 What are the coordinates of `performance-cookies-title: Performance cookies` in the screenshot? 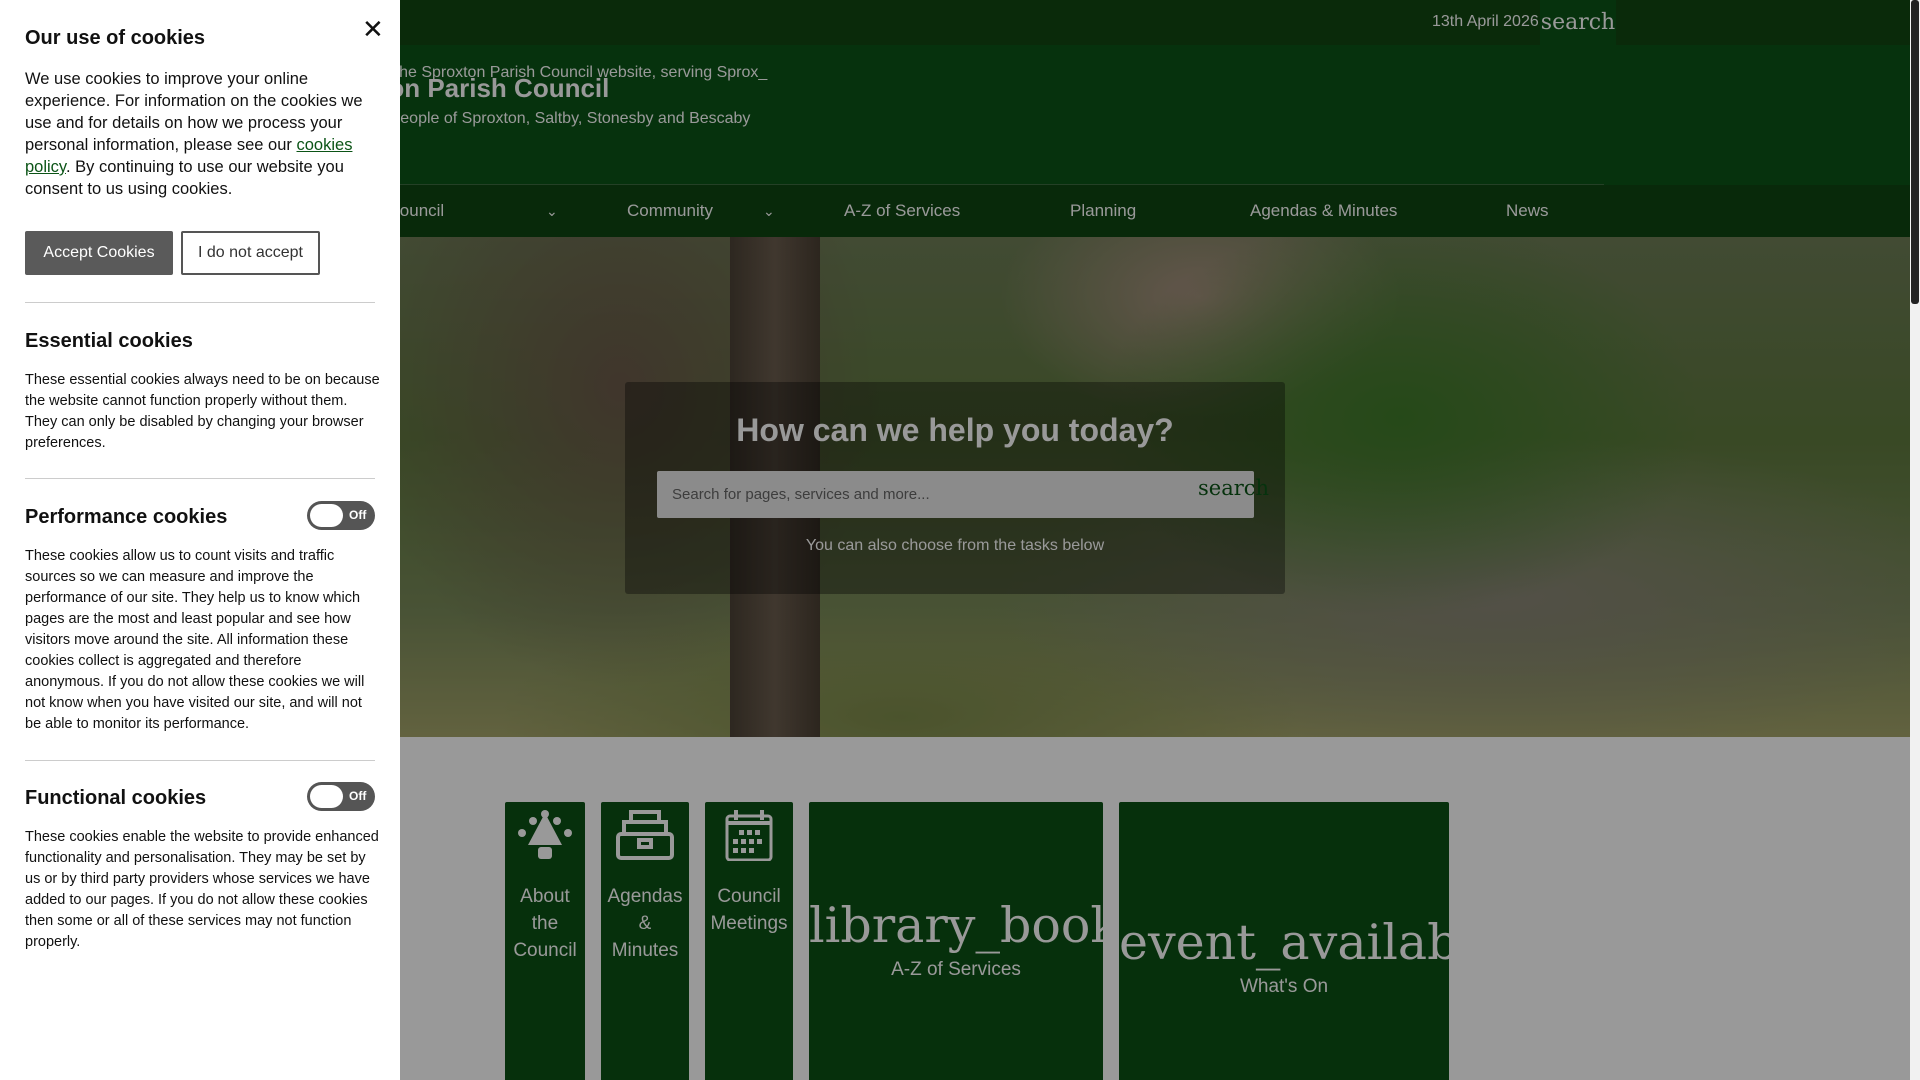 It's located at (126, 517).